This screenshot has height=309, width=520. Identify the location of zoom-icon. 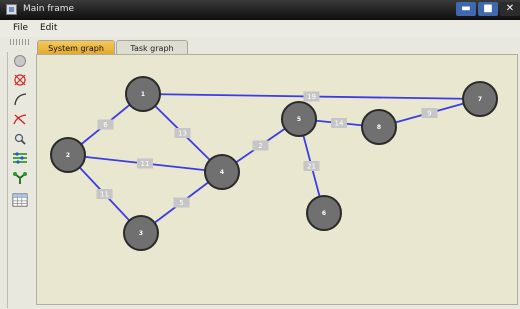
(20, 139).